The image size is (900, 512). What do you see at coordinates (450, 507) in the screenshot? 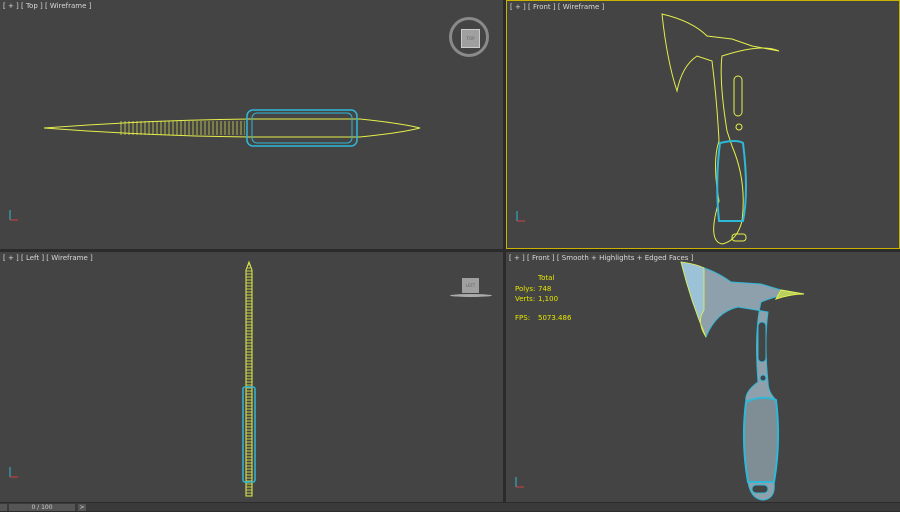
I see `timeline-bar` at bounding box center [450, 507].